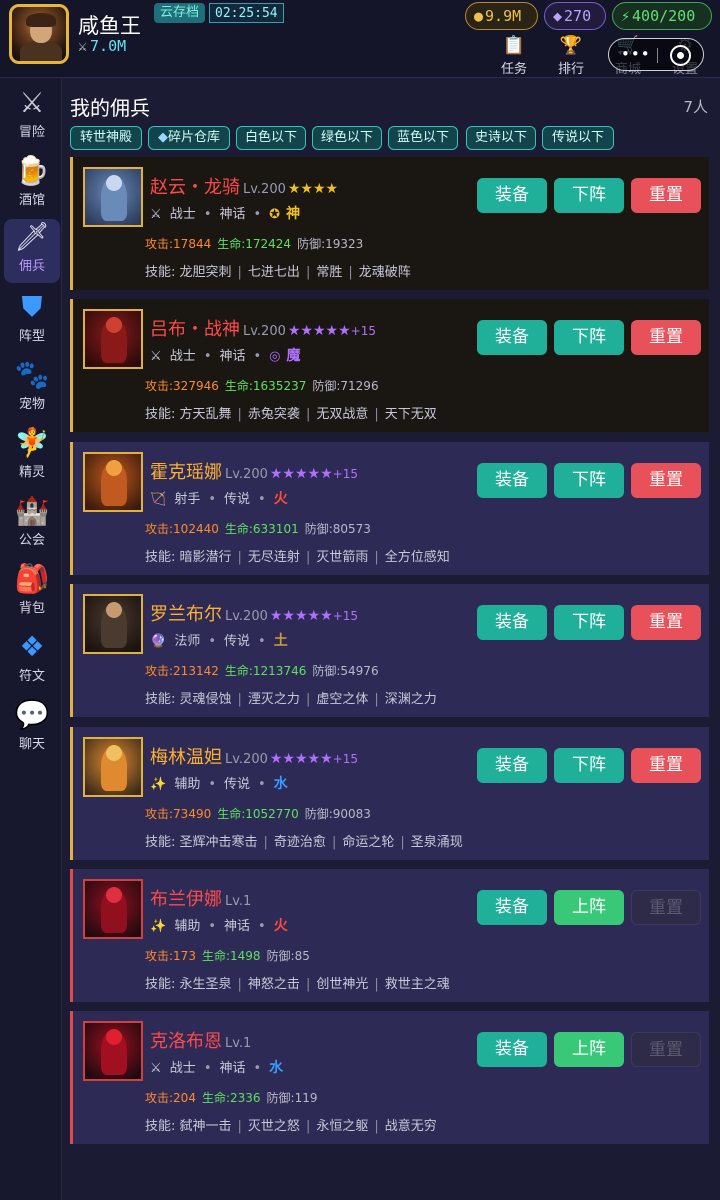  What do you see at coordinates (271, 138) in the screenshot?
I see `filter-white: 白色以下` at bounding box center [271, 138].